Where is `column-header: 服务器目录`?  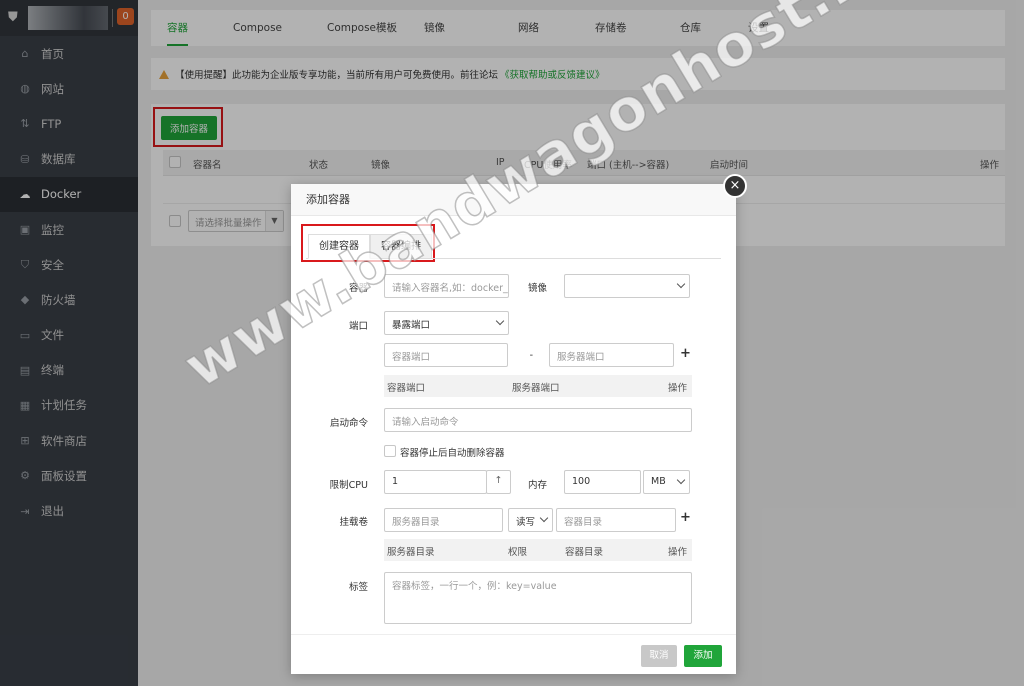 column-header: 服务器目录 is located at coordinates (411, 552).